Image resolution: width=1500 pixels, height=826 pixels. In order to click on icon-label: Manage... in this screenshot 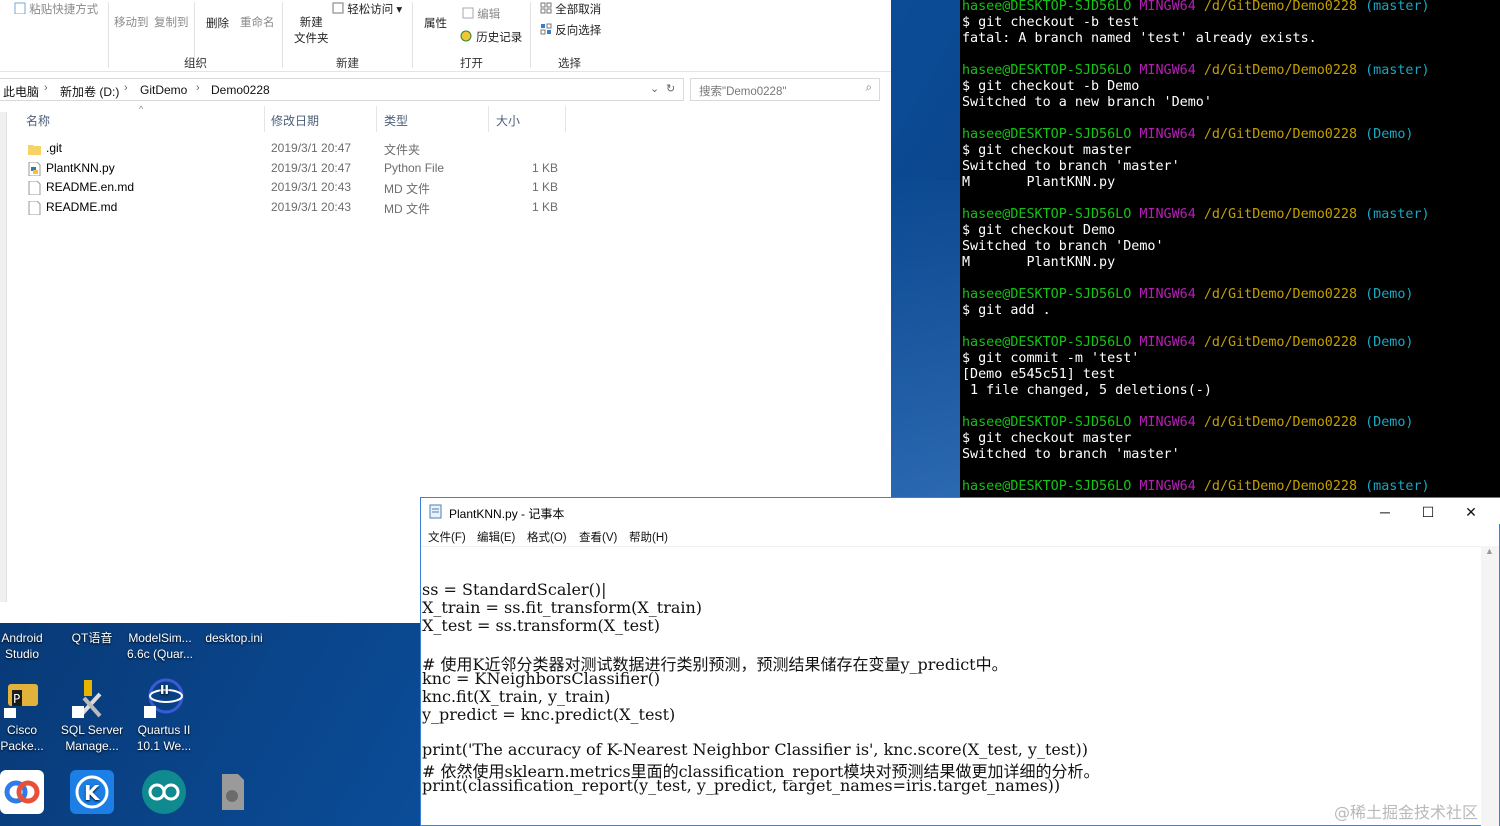, I will do `click(92, 746)`.